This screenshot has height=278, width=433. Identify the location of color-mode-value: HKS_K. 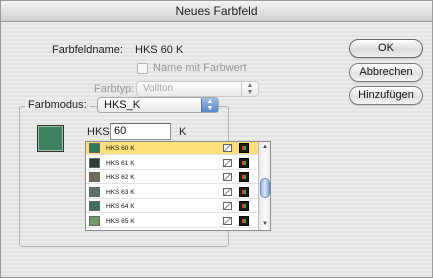
(122, 105).